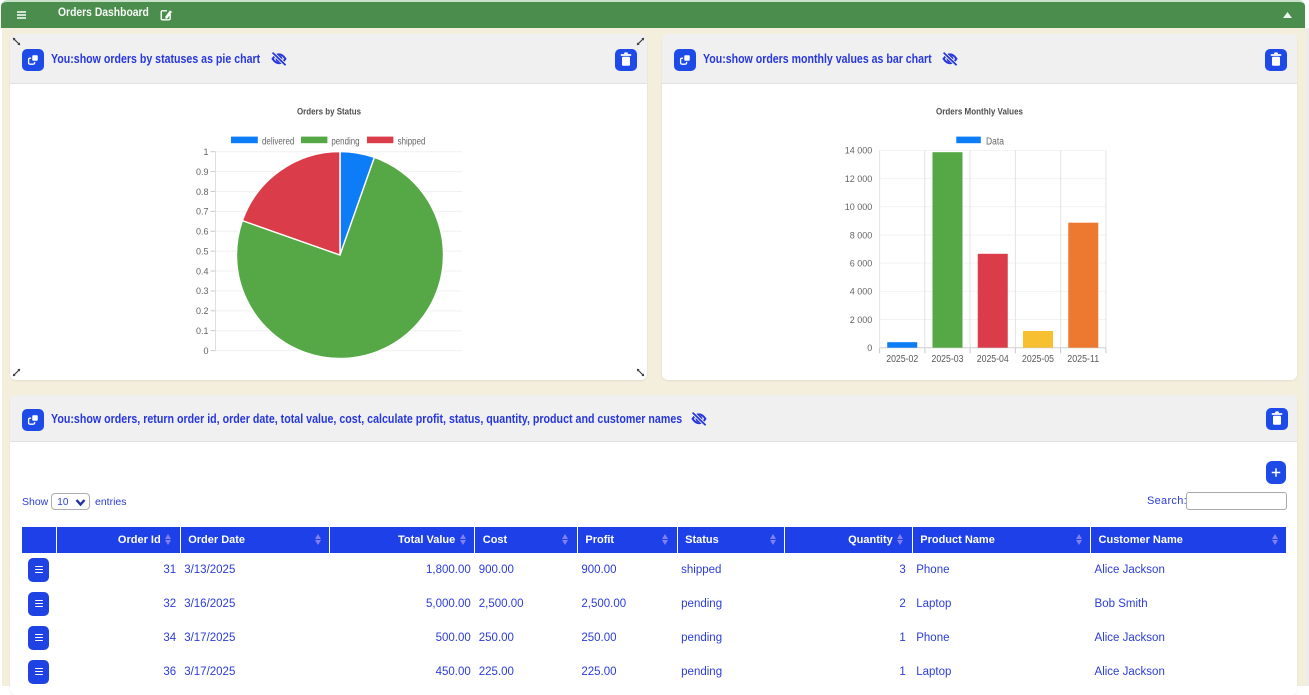 The image size is (1309, 695). Describe the element at coordinates (859, 151) in the screenshot. I see `svg-text: 14 000` at that location.